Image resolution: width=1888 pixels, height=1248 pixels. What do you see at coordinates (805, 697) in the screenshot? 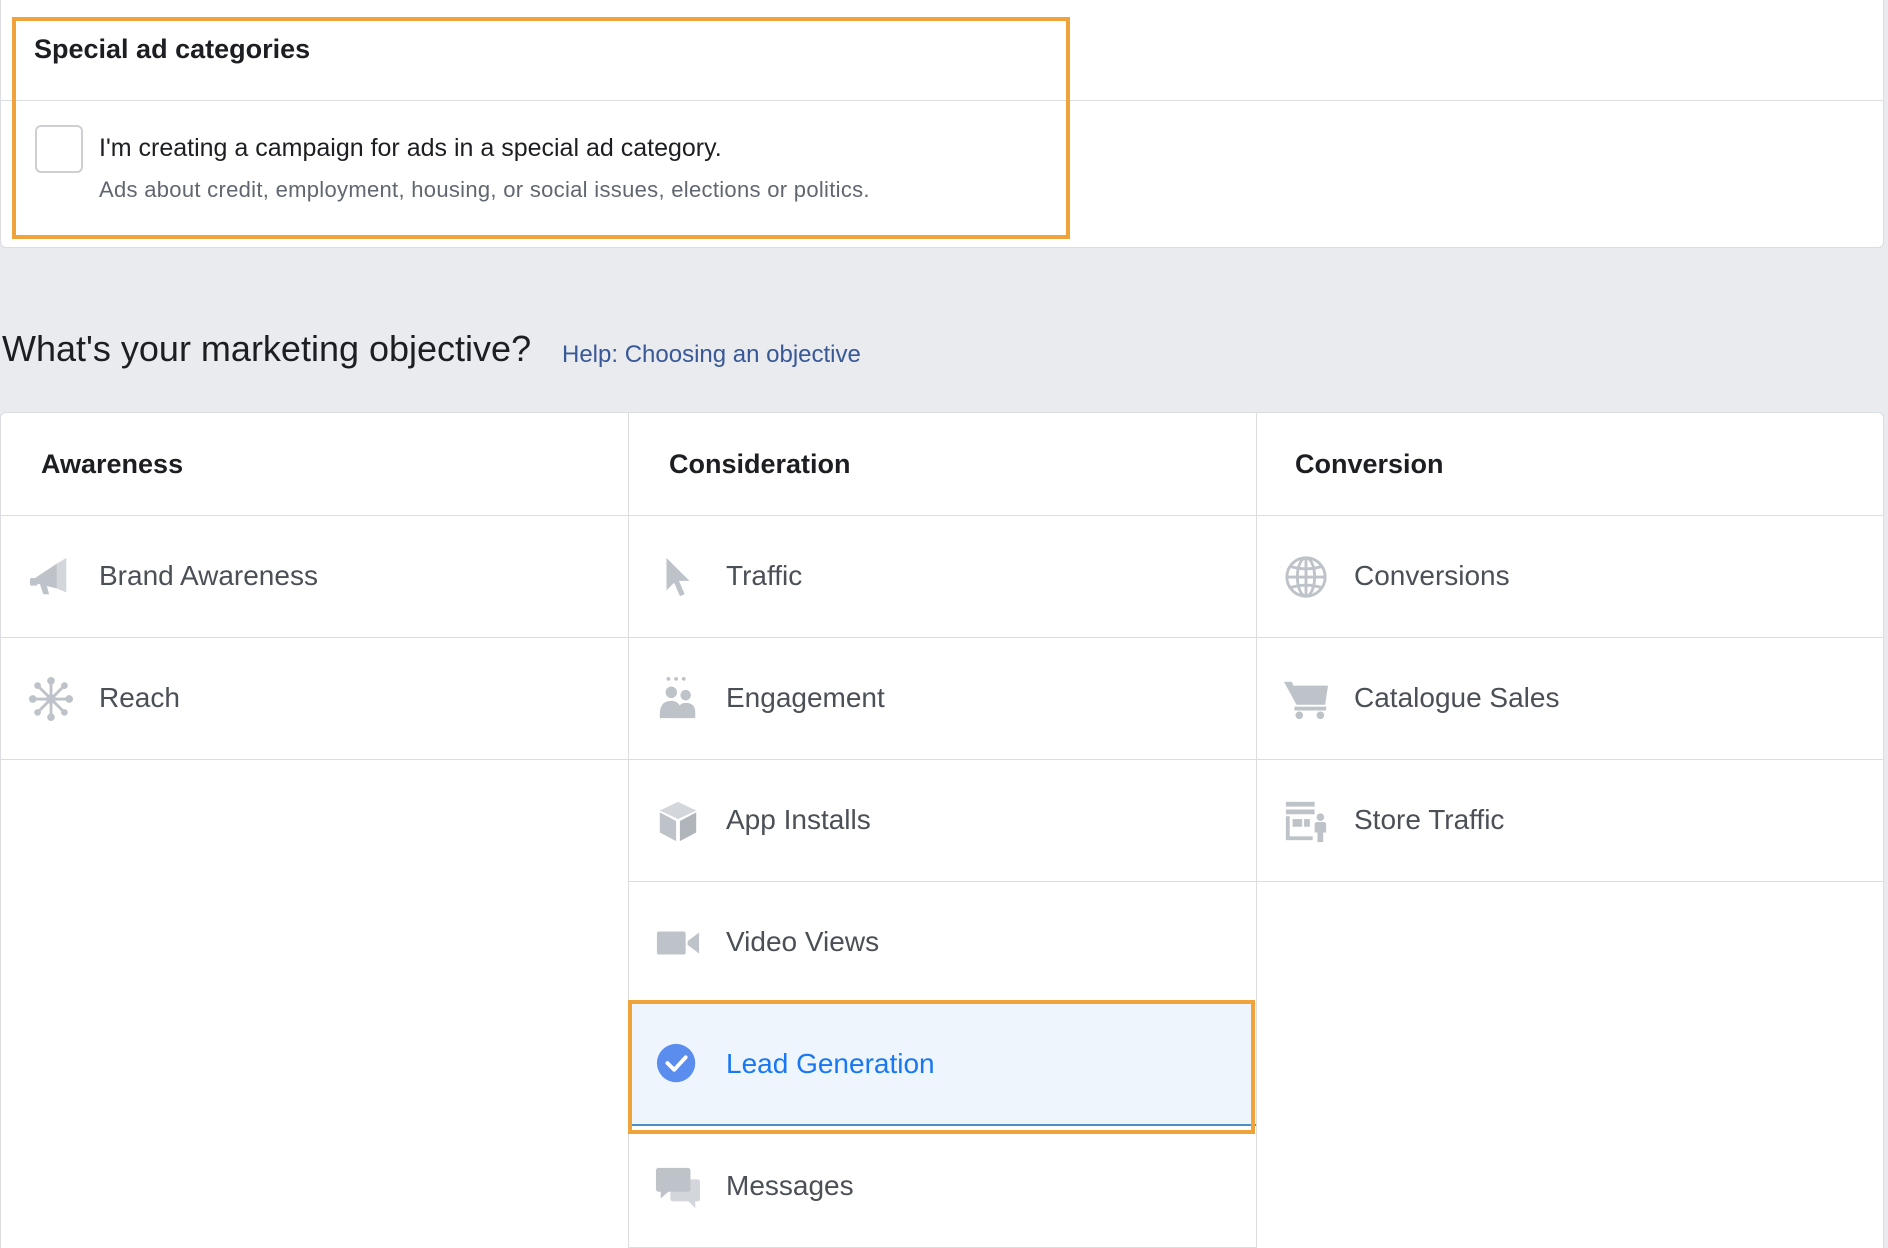
I see `objective-label: Engagement` at bounding box center [805, 697].